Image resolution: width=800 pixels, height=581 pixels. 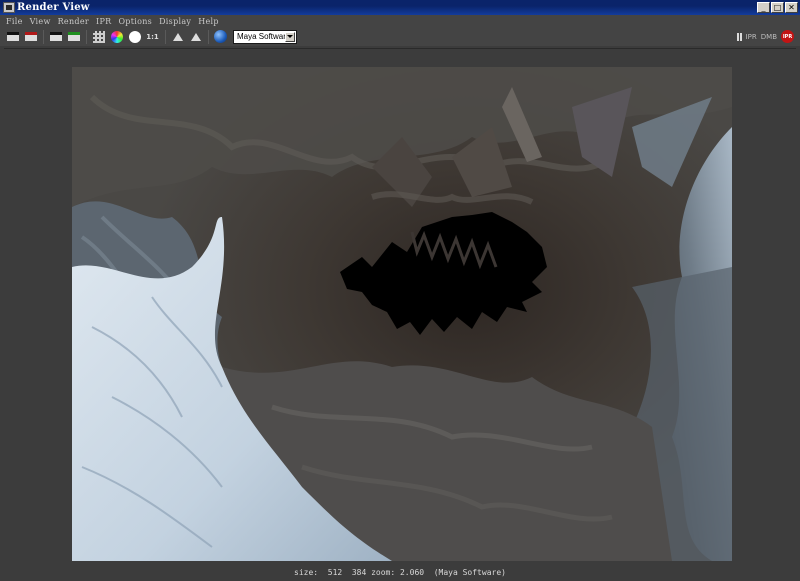 What do you see at coordinates (769, 37) in the screenshot?
I see `dmb-label: DMB` at bounding box center [769, 37].